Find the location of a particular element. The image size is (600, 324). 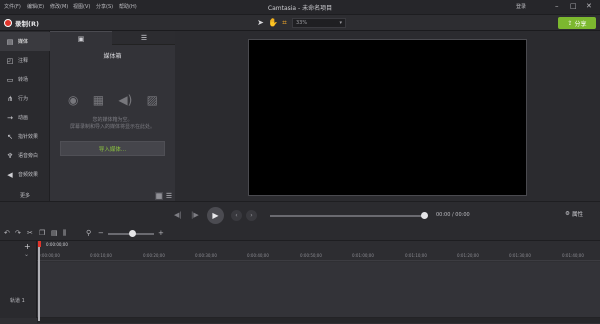

sidebar-item-label: 音频效果 is located at coordinates (28, 175).